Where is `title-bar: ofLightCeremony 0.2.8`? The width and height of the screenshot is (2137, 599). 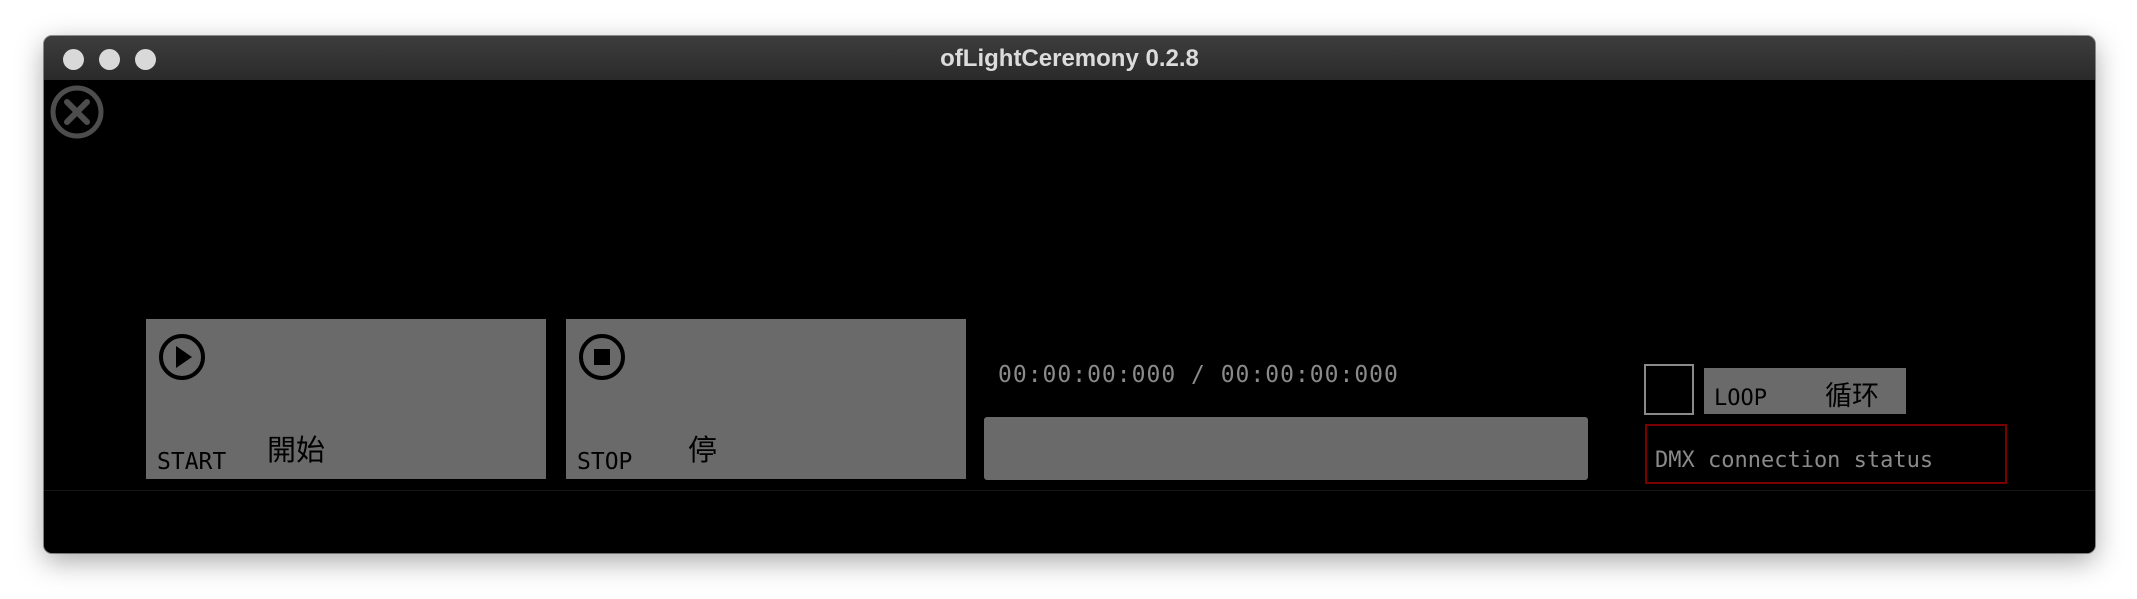
title-bar: ofLightCeremony 0.2.8 is located at coordinates (1069, 58).